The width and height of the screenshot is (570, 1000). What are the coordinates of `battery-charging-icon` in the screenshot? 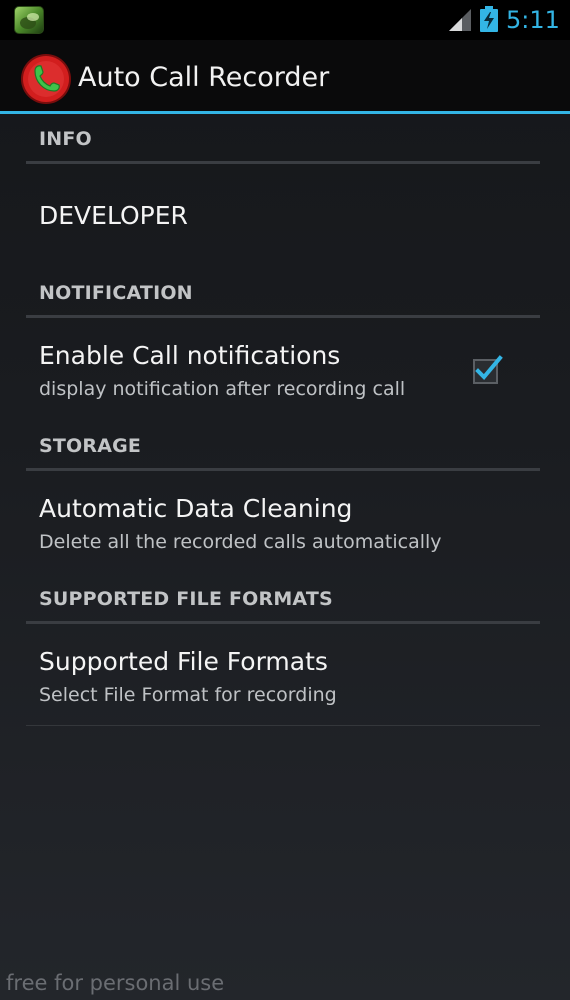 It's located at (489, 19).